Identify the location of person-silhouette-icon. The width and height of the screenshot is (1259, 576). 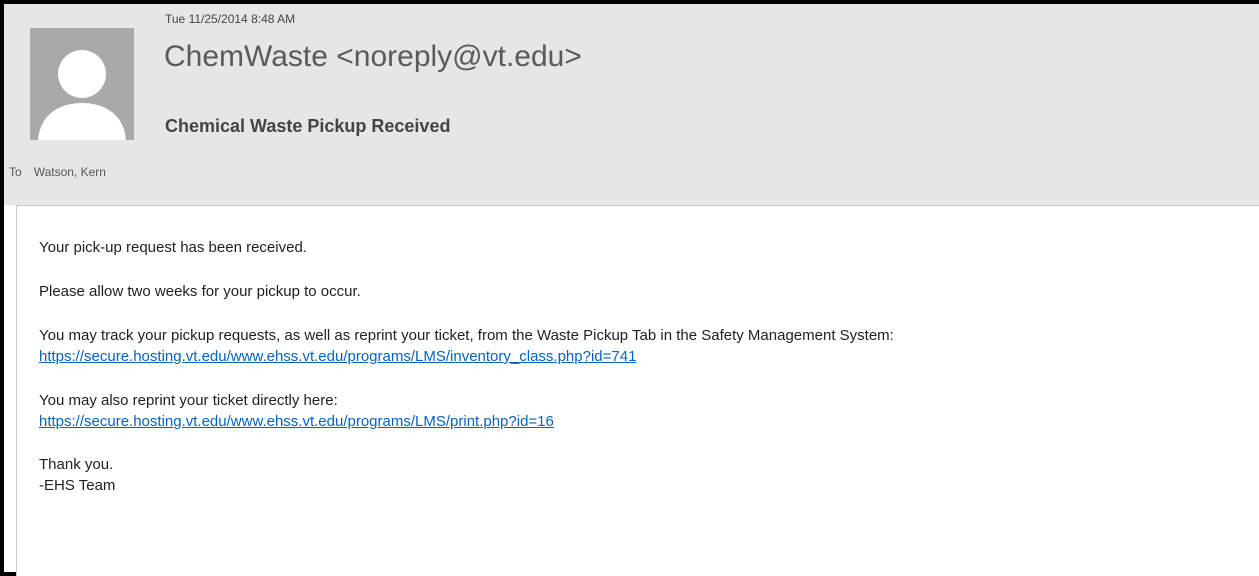
(82, 84).